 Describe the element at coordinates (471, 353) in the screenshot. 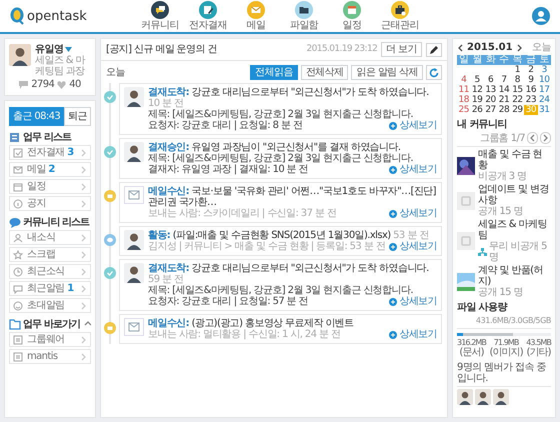

I see `usage-label: (문서)` at that location.